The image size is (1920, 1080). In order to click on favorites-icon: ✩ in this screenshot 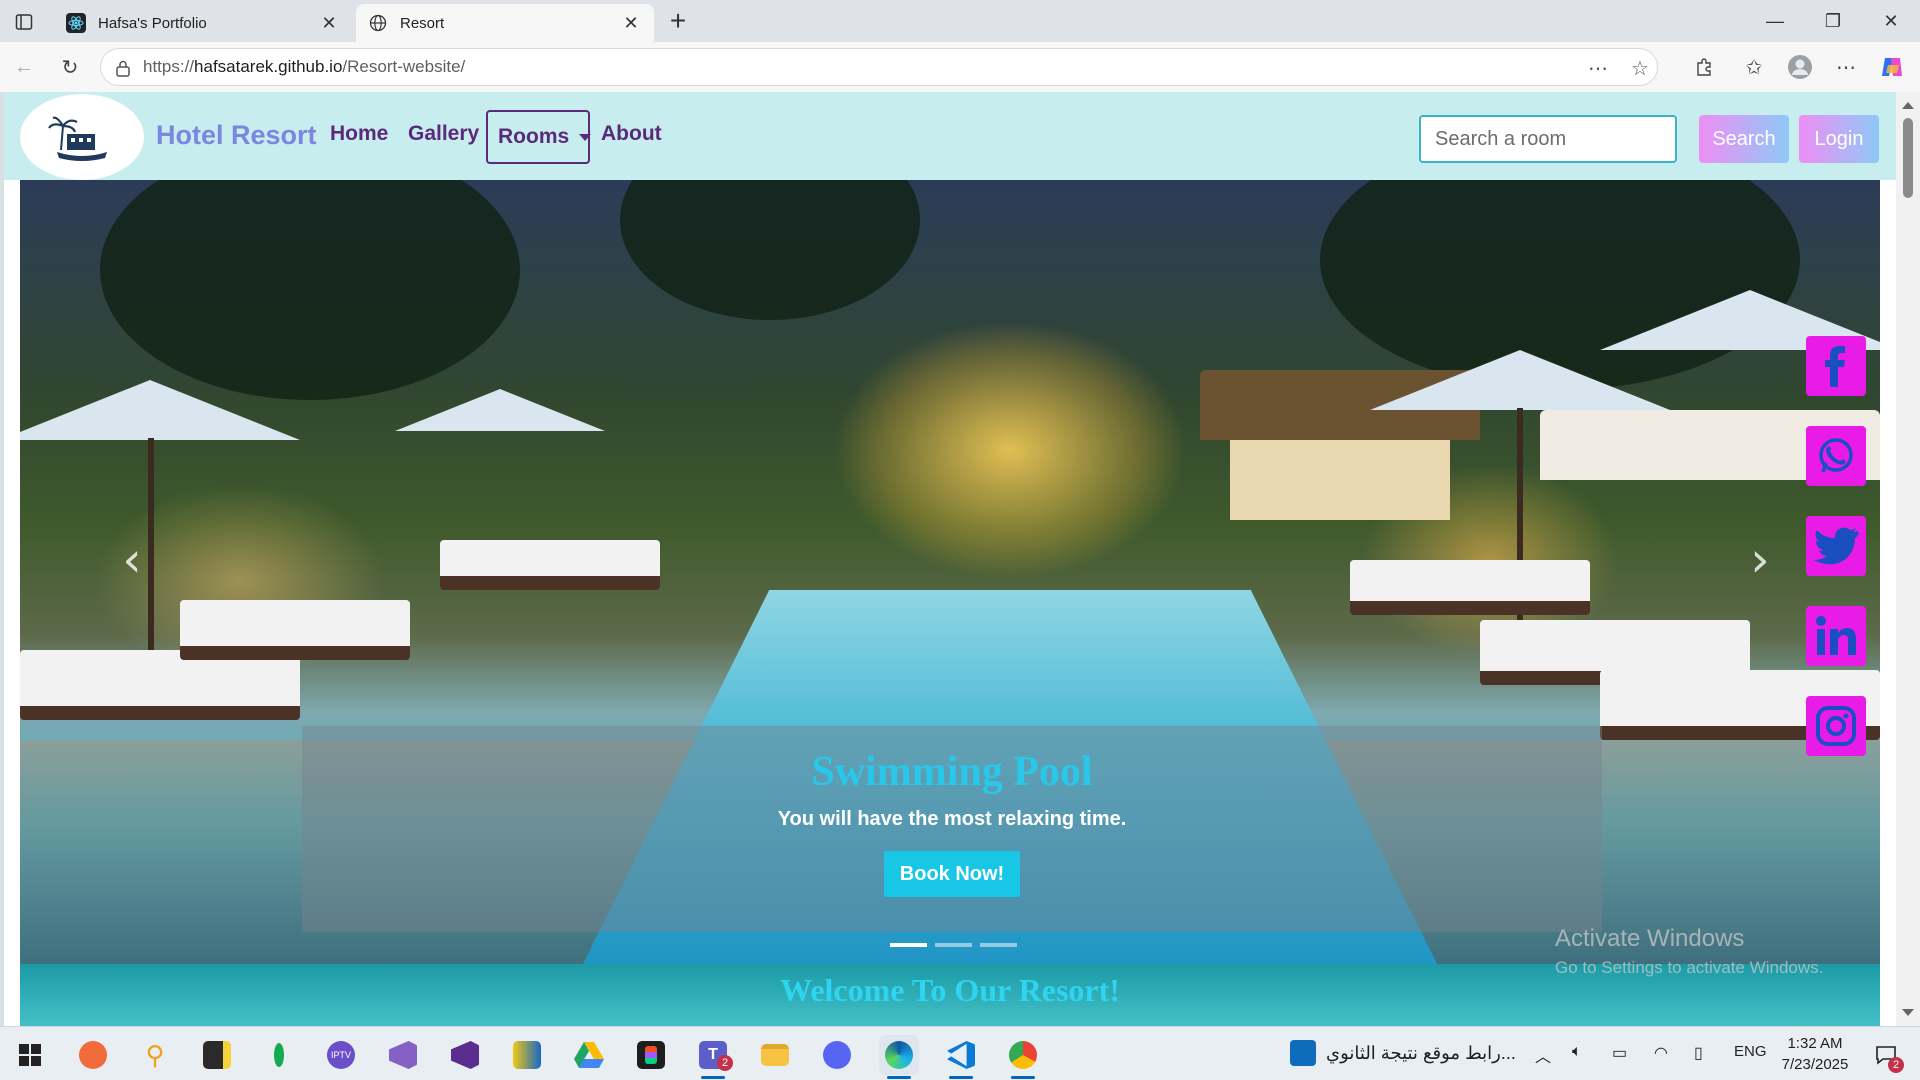, I will do `click(1754, 67)`.